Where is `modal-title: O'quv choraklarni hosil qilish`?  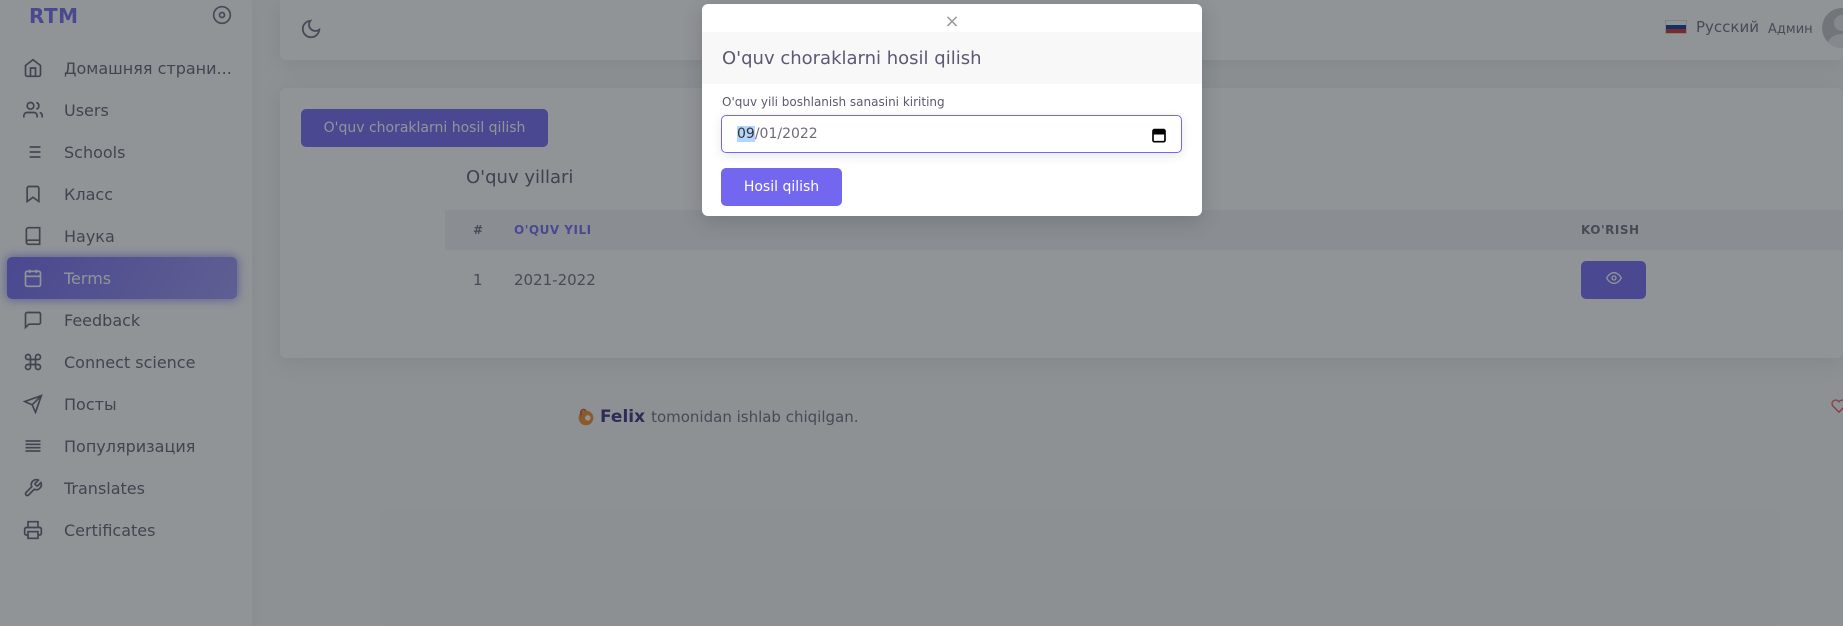 modal-title: O'quv choraklarni hosil qilish is located at coordinates (852, 58).